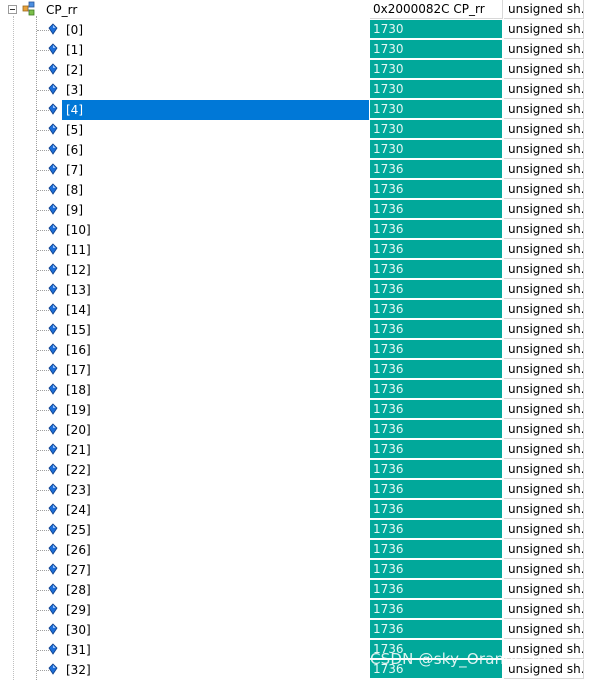  I want to click on element-name-cell: [14], so click(184, 310).